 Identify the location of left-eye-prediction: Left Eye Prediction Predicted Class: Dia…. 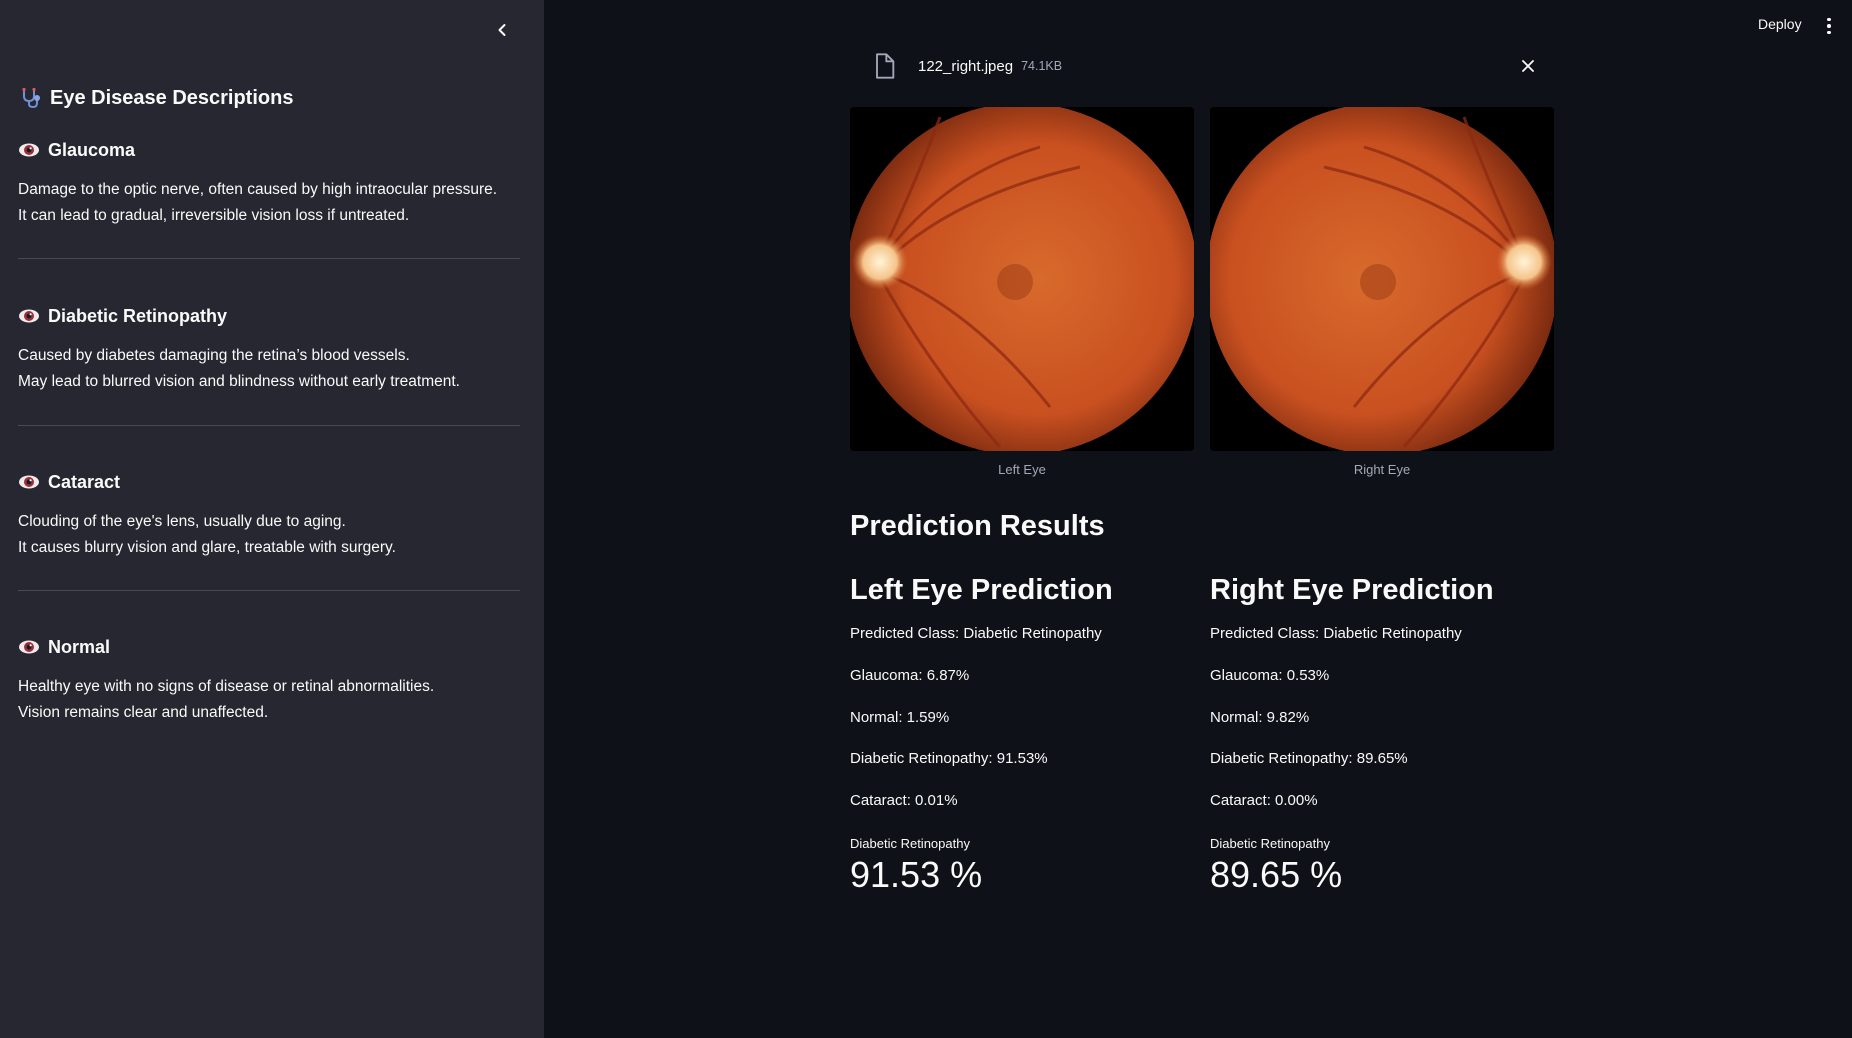
(1022, 732).